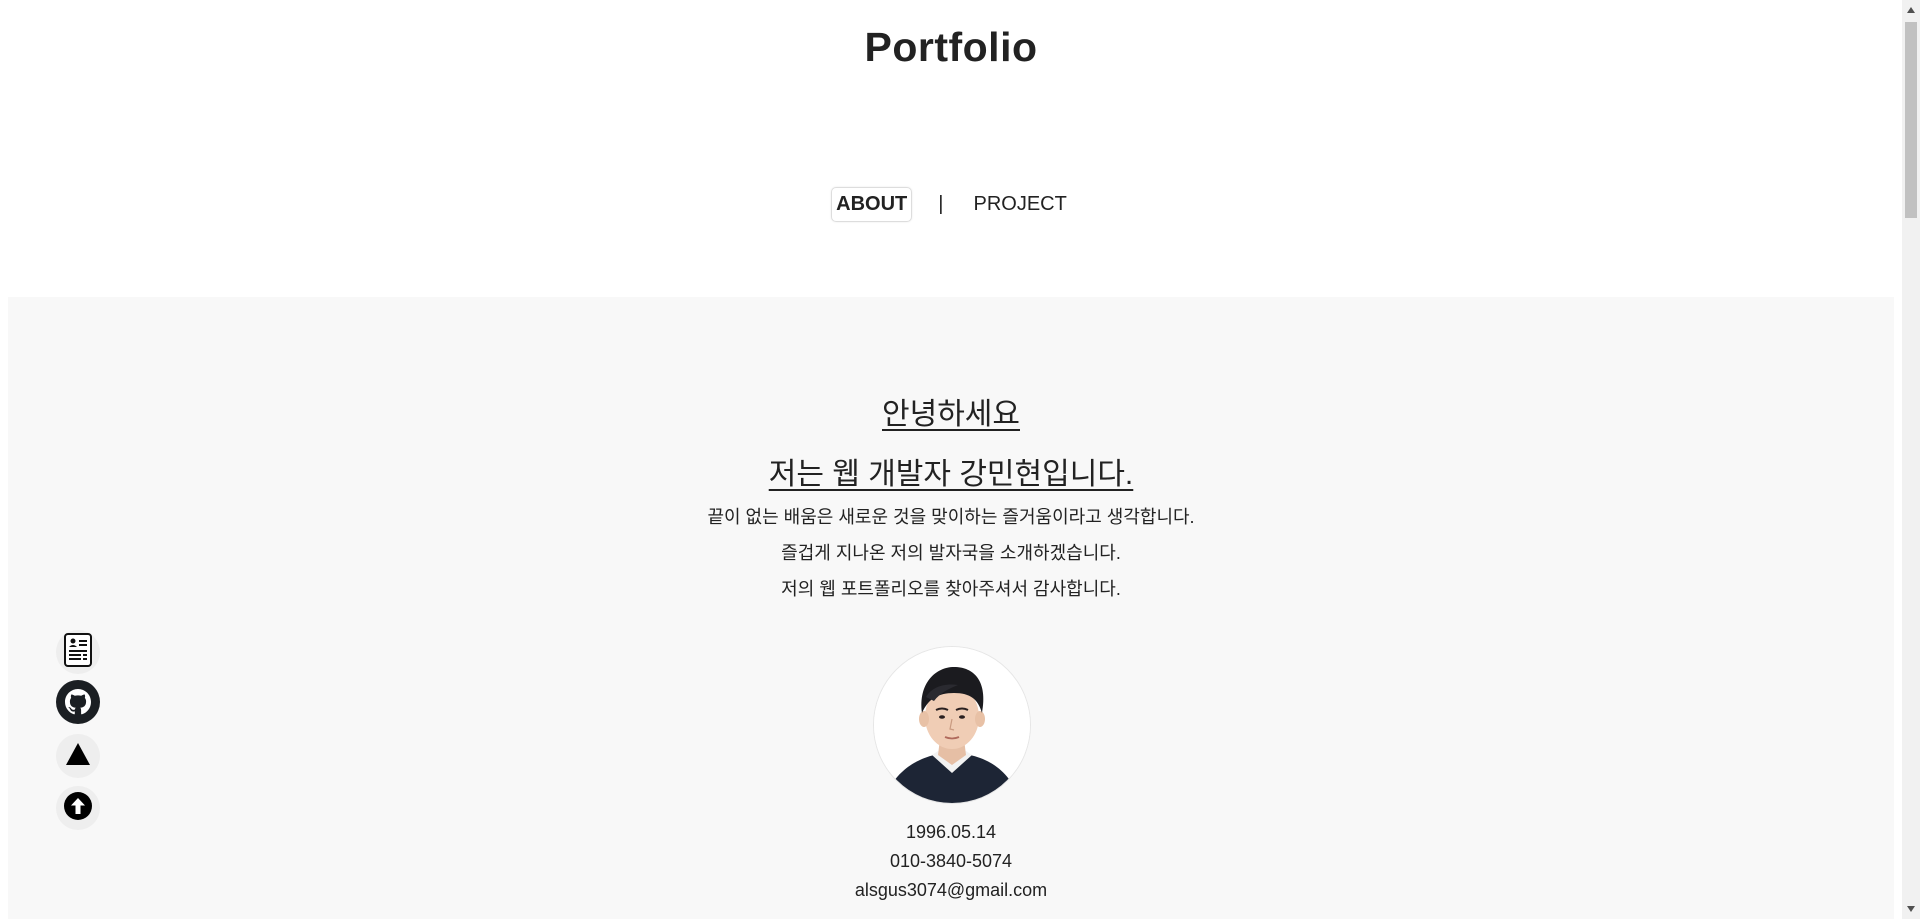 The width and height of the screenshot is (1920, 919). I want to click on resume-icon, so click(78, 652).